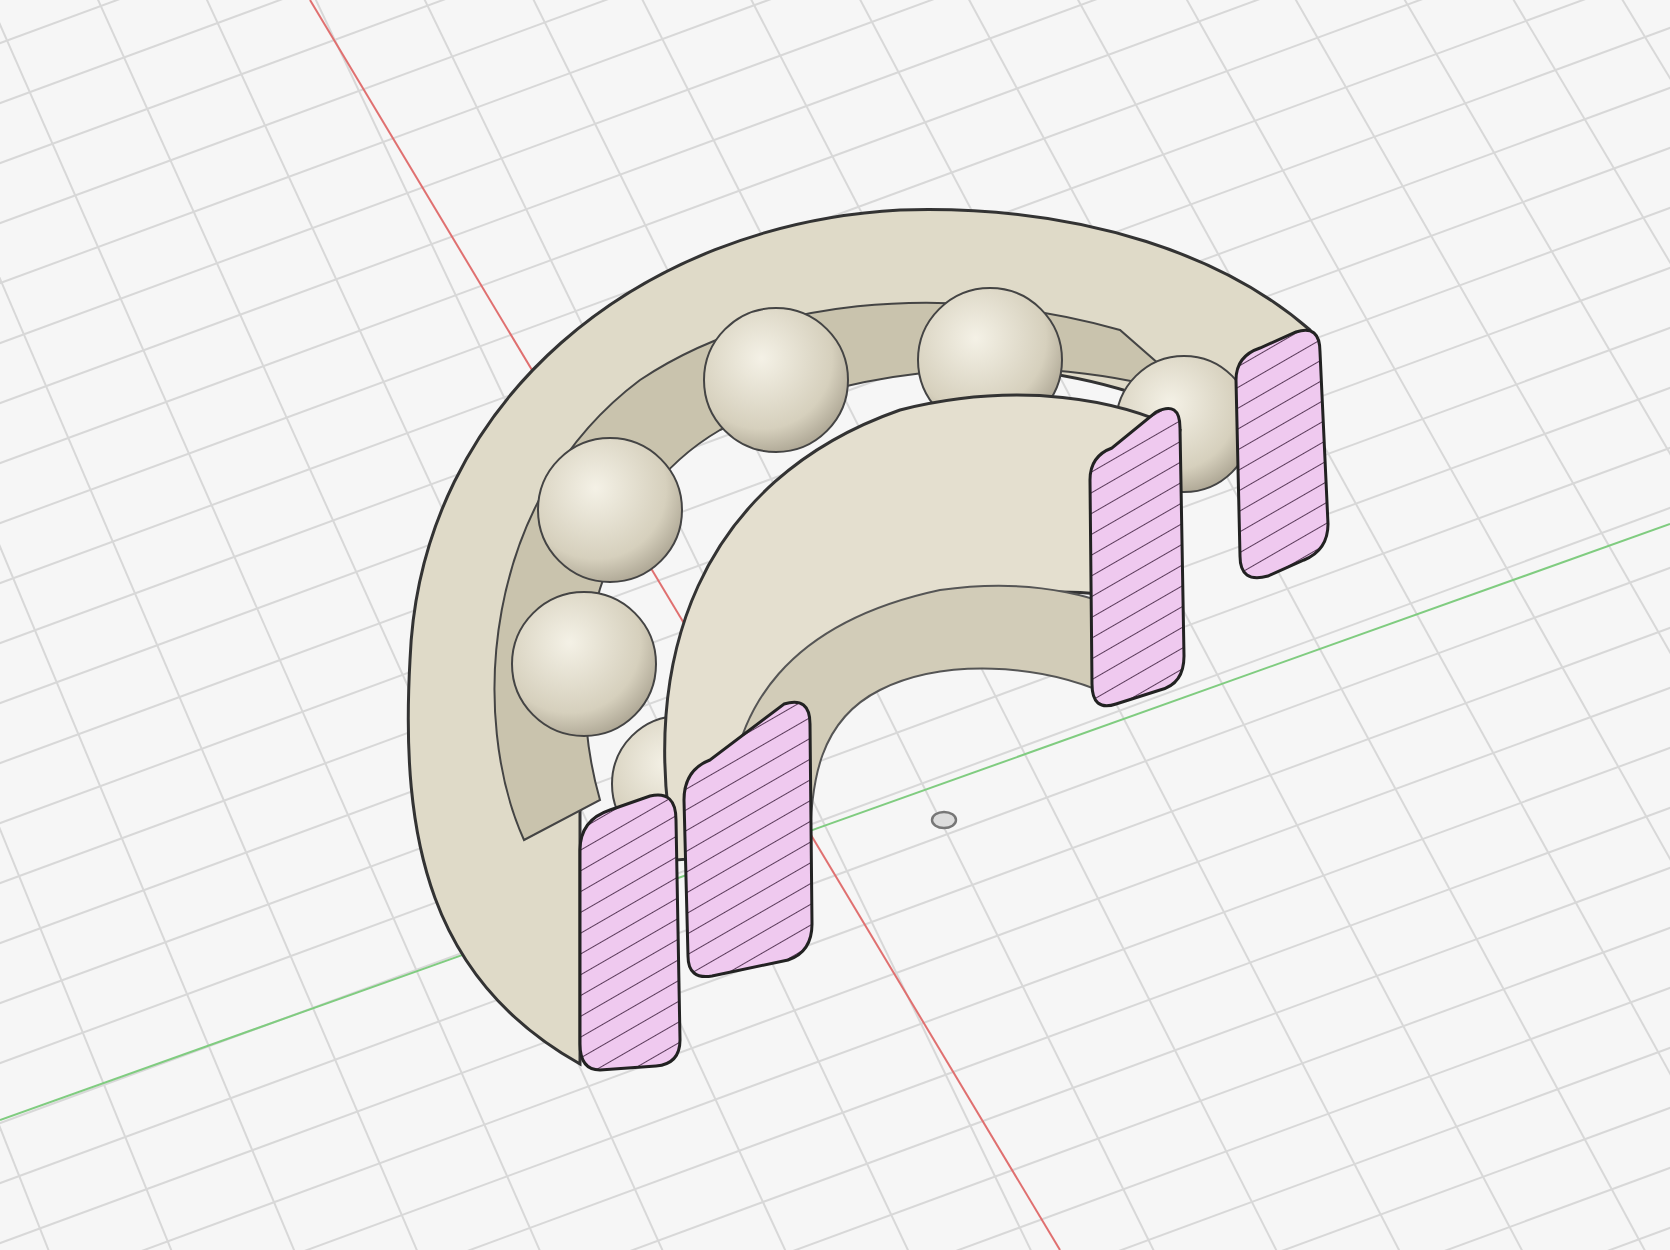  What do you see at coordinates (944, 820) in the screenshot?
I see `origin-marker-icon` at bounding box center [944, 820].